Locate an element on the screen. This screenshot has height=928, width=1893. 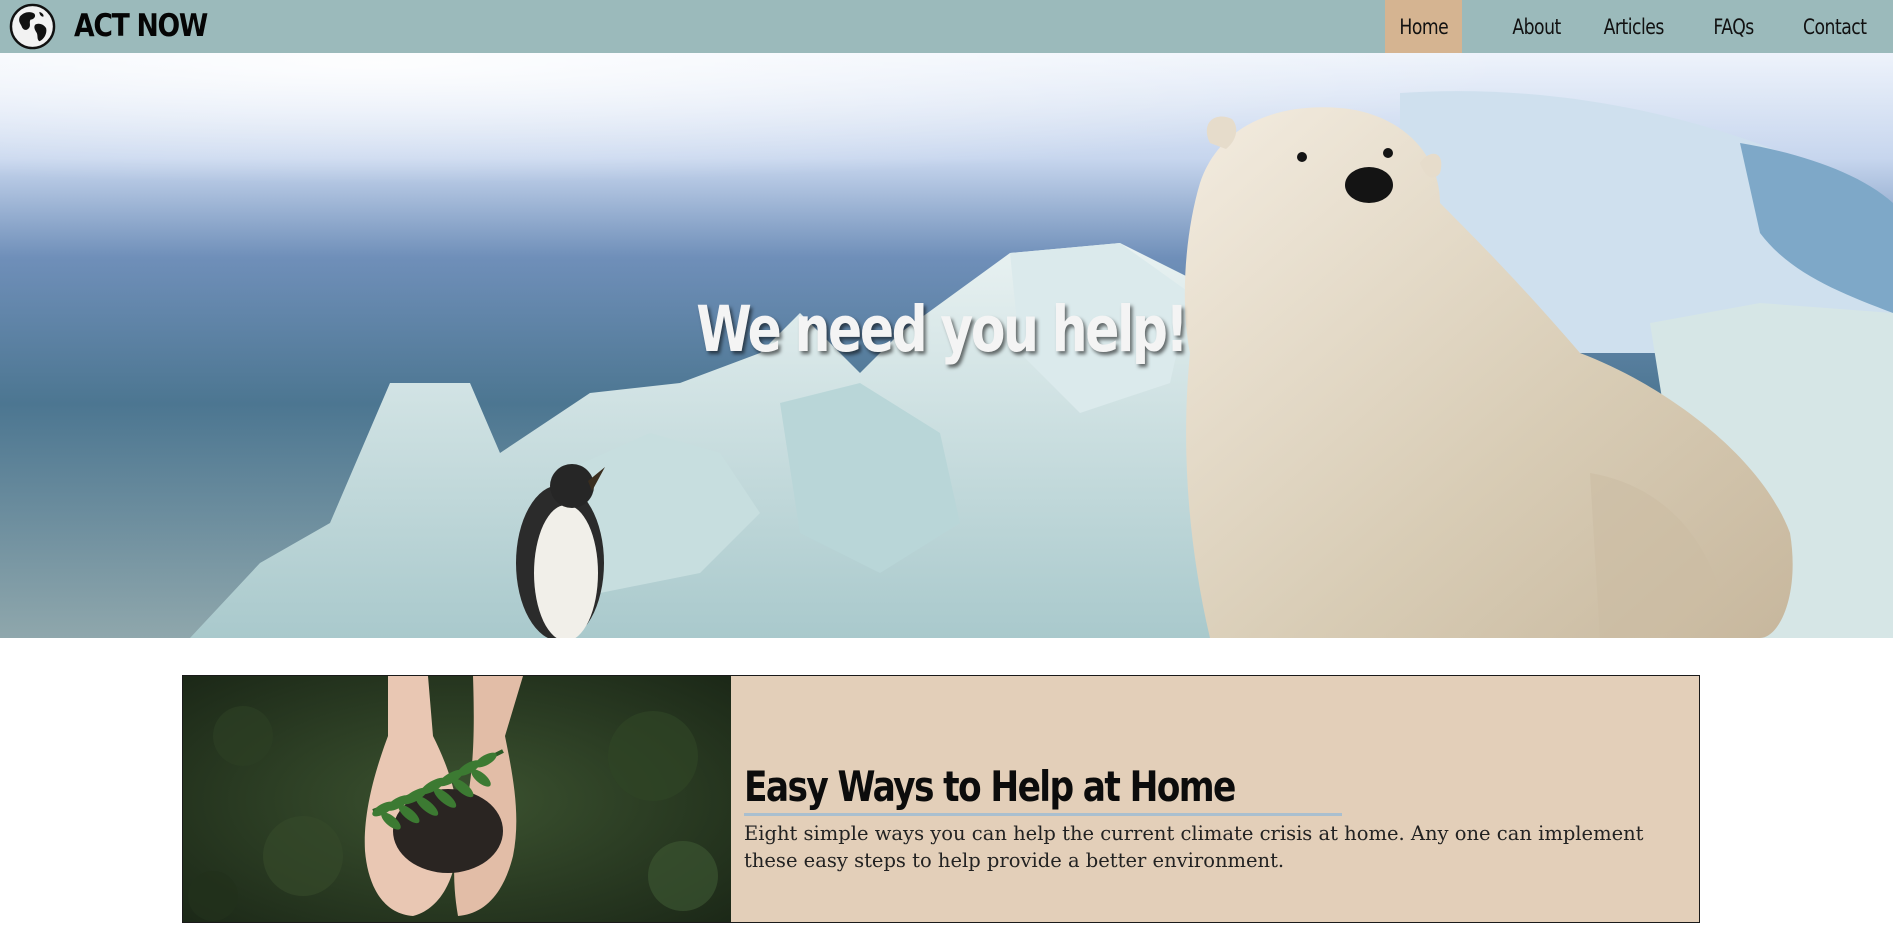
globe-icon is located at coordinates (32, 26).